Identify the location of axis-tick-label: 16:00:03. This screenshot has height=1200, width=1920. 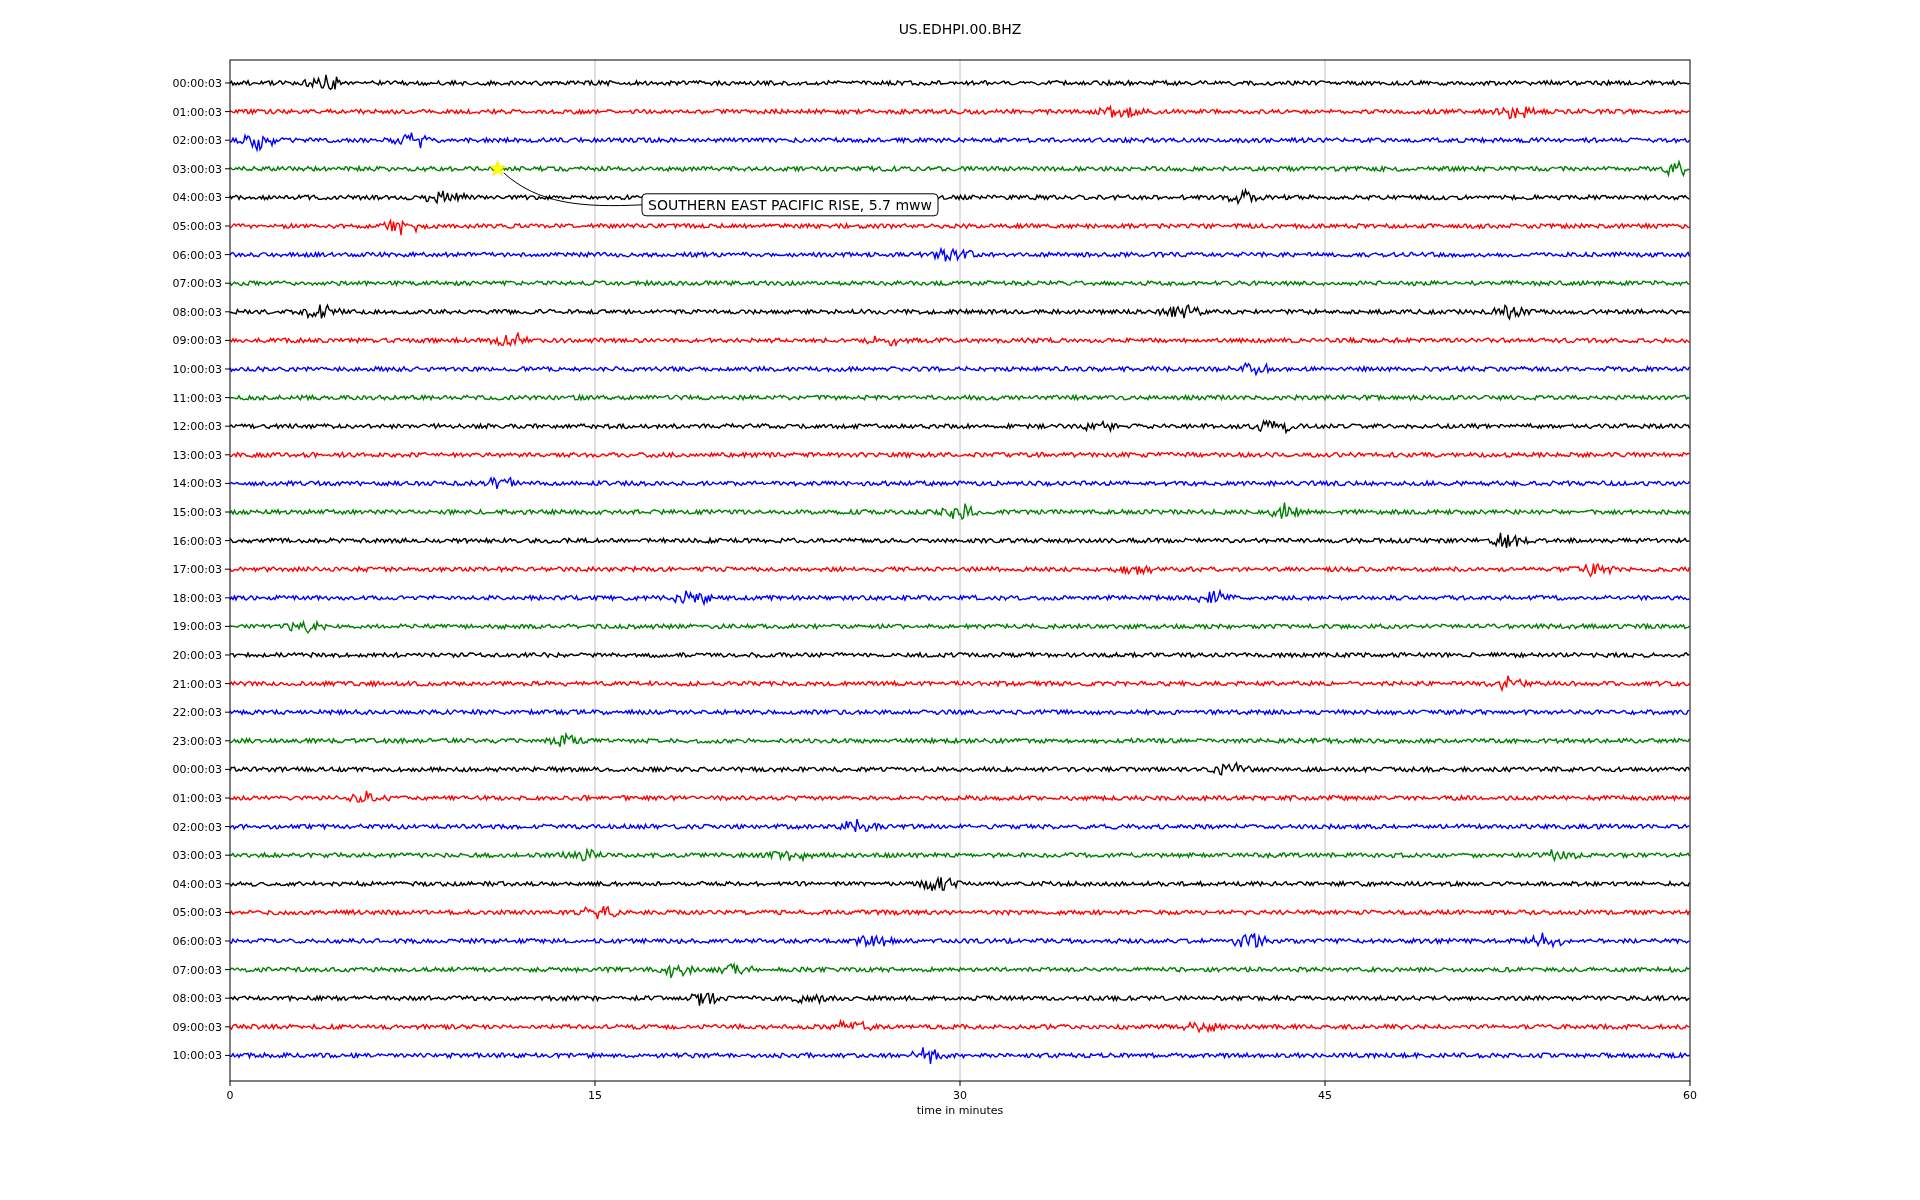
(197, 541).